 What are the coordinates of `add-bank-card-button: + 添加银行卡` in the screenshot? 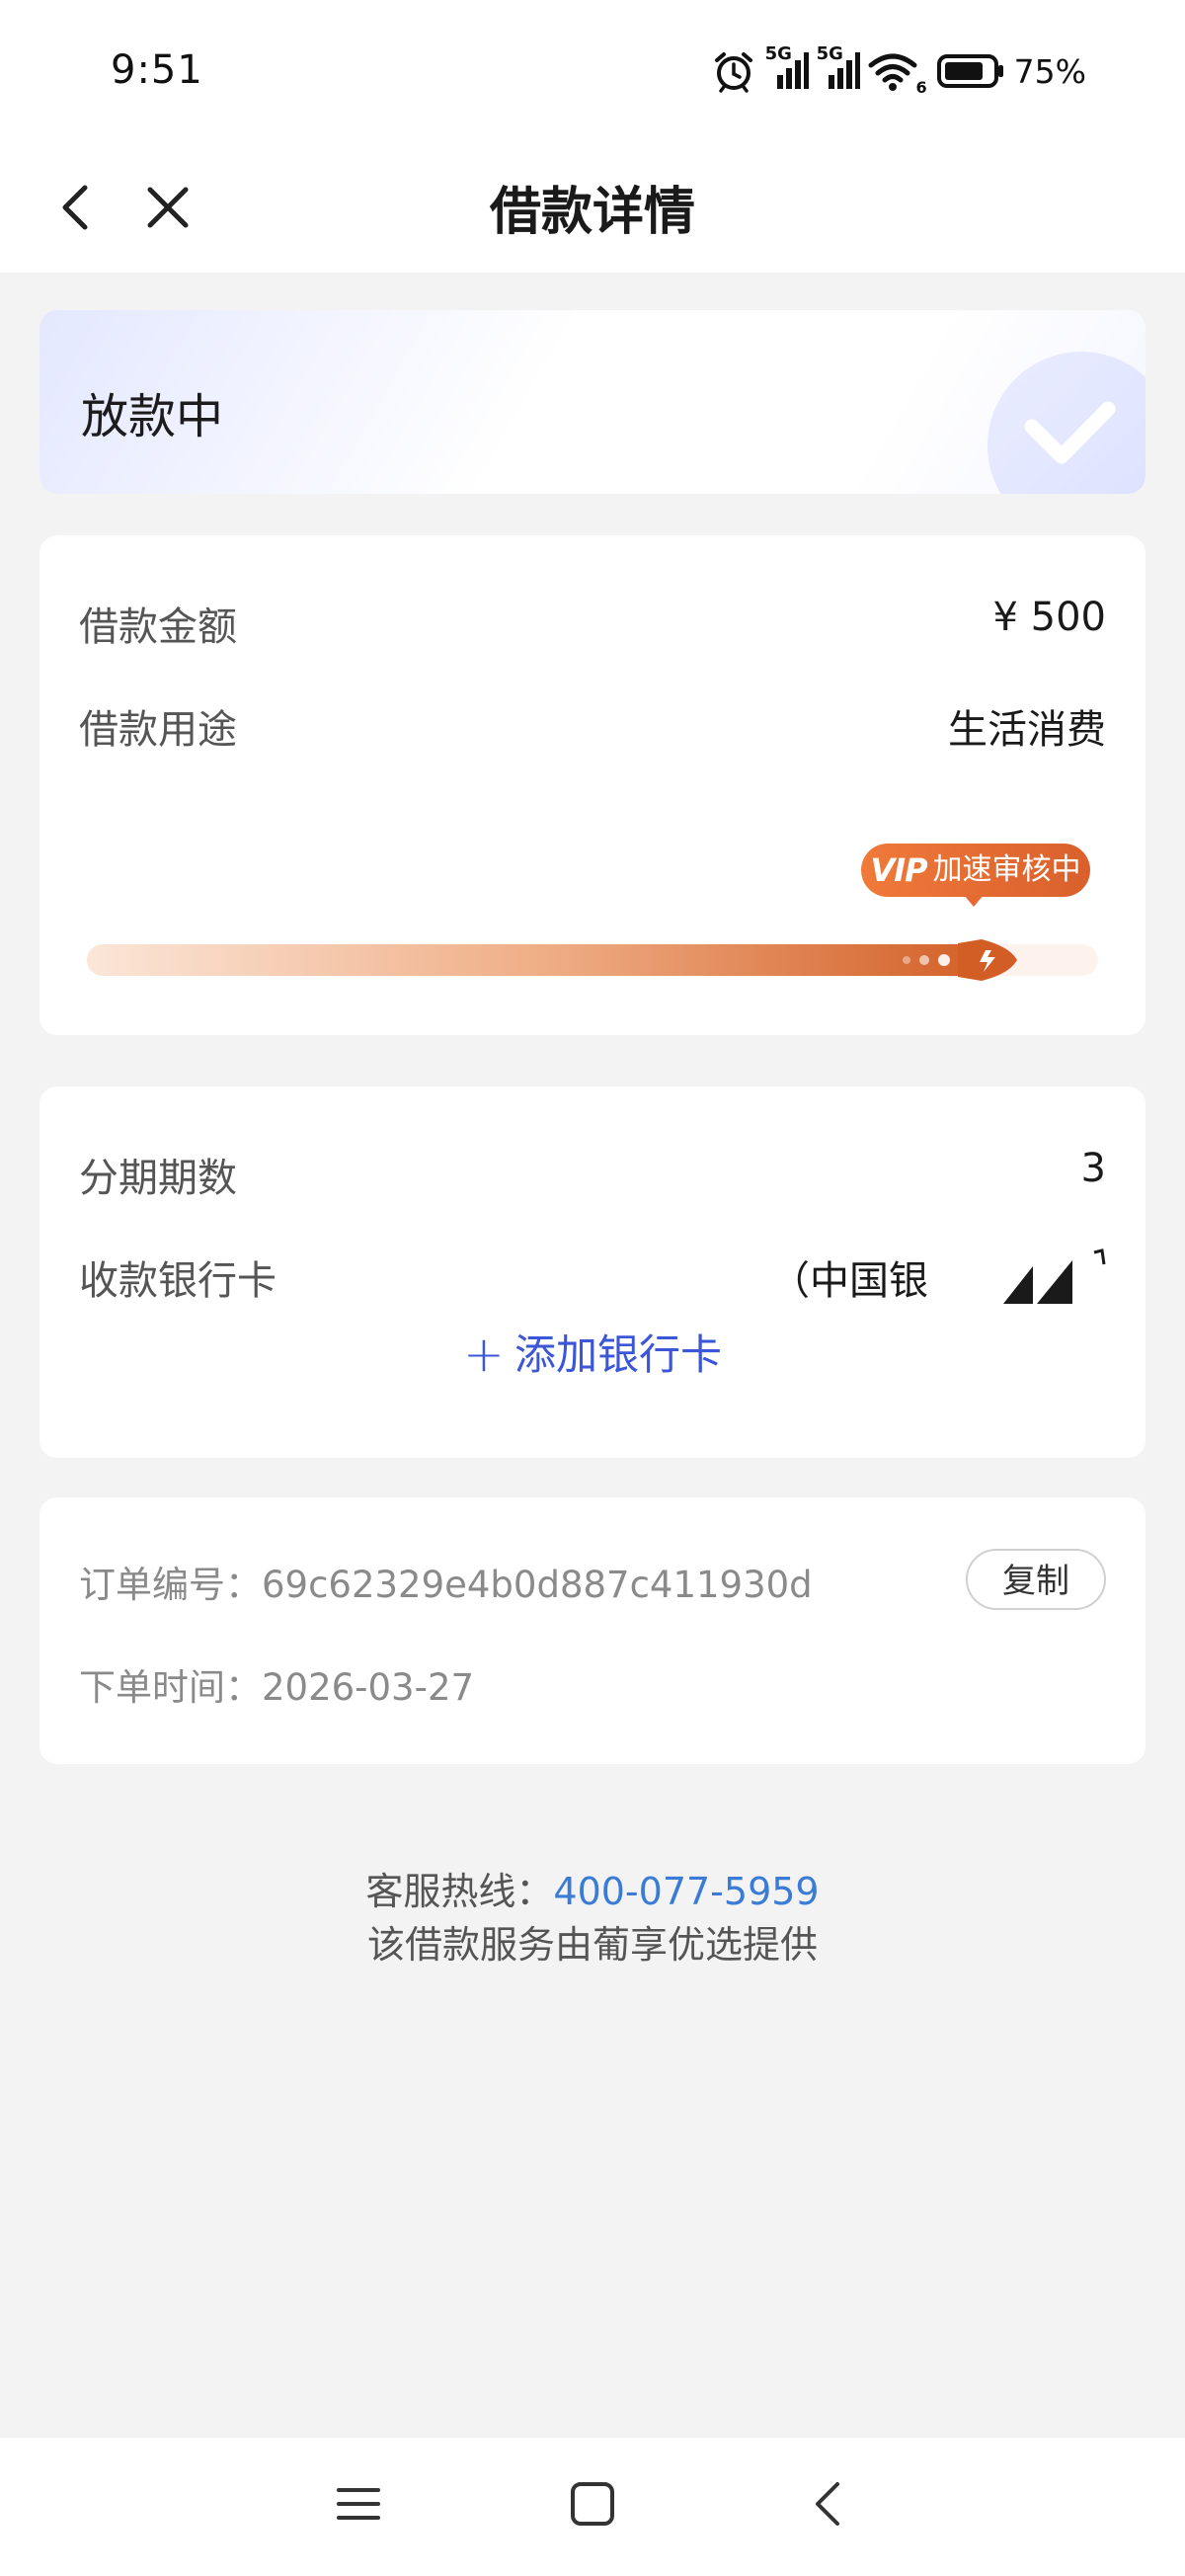 It's located at (593, 1352).